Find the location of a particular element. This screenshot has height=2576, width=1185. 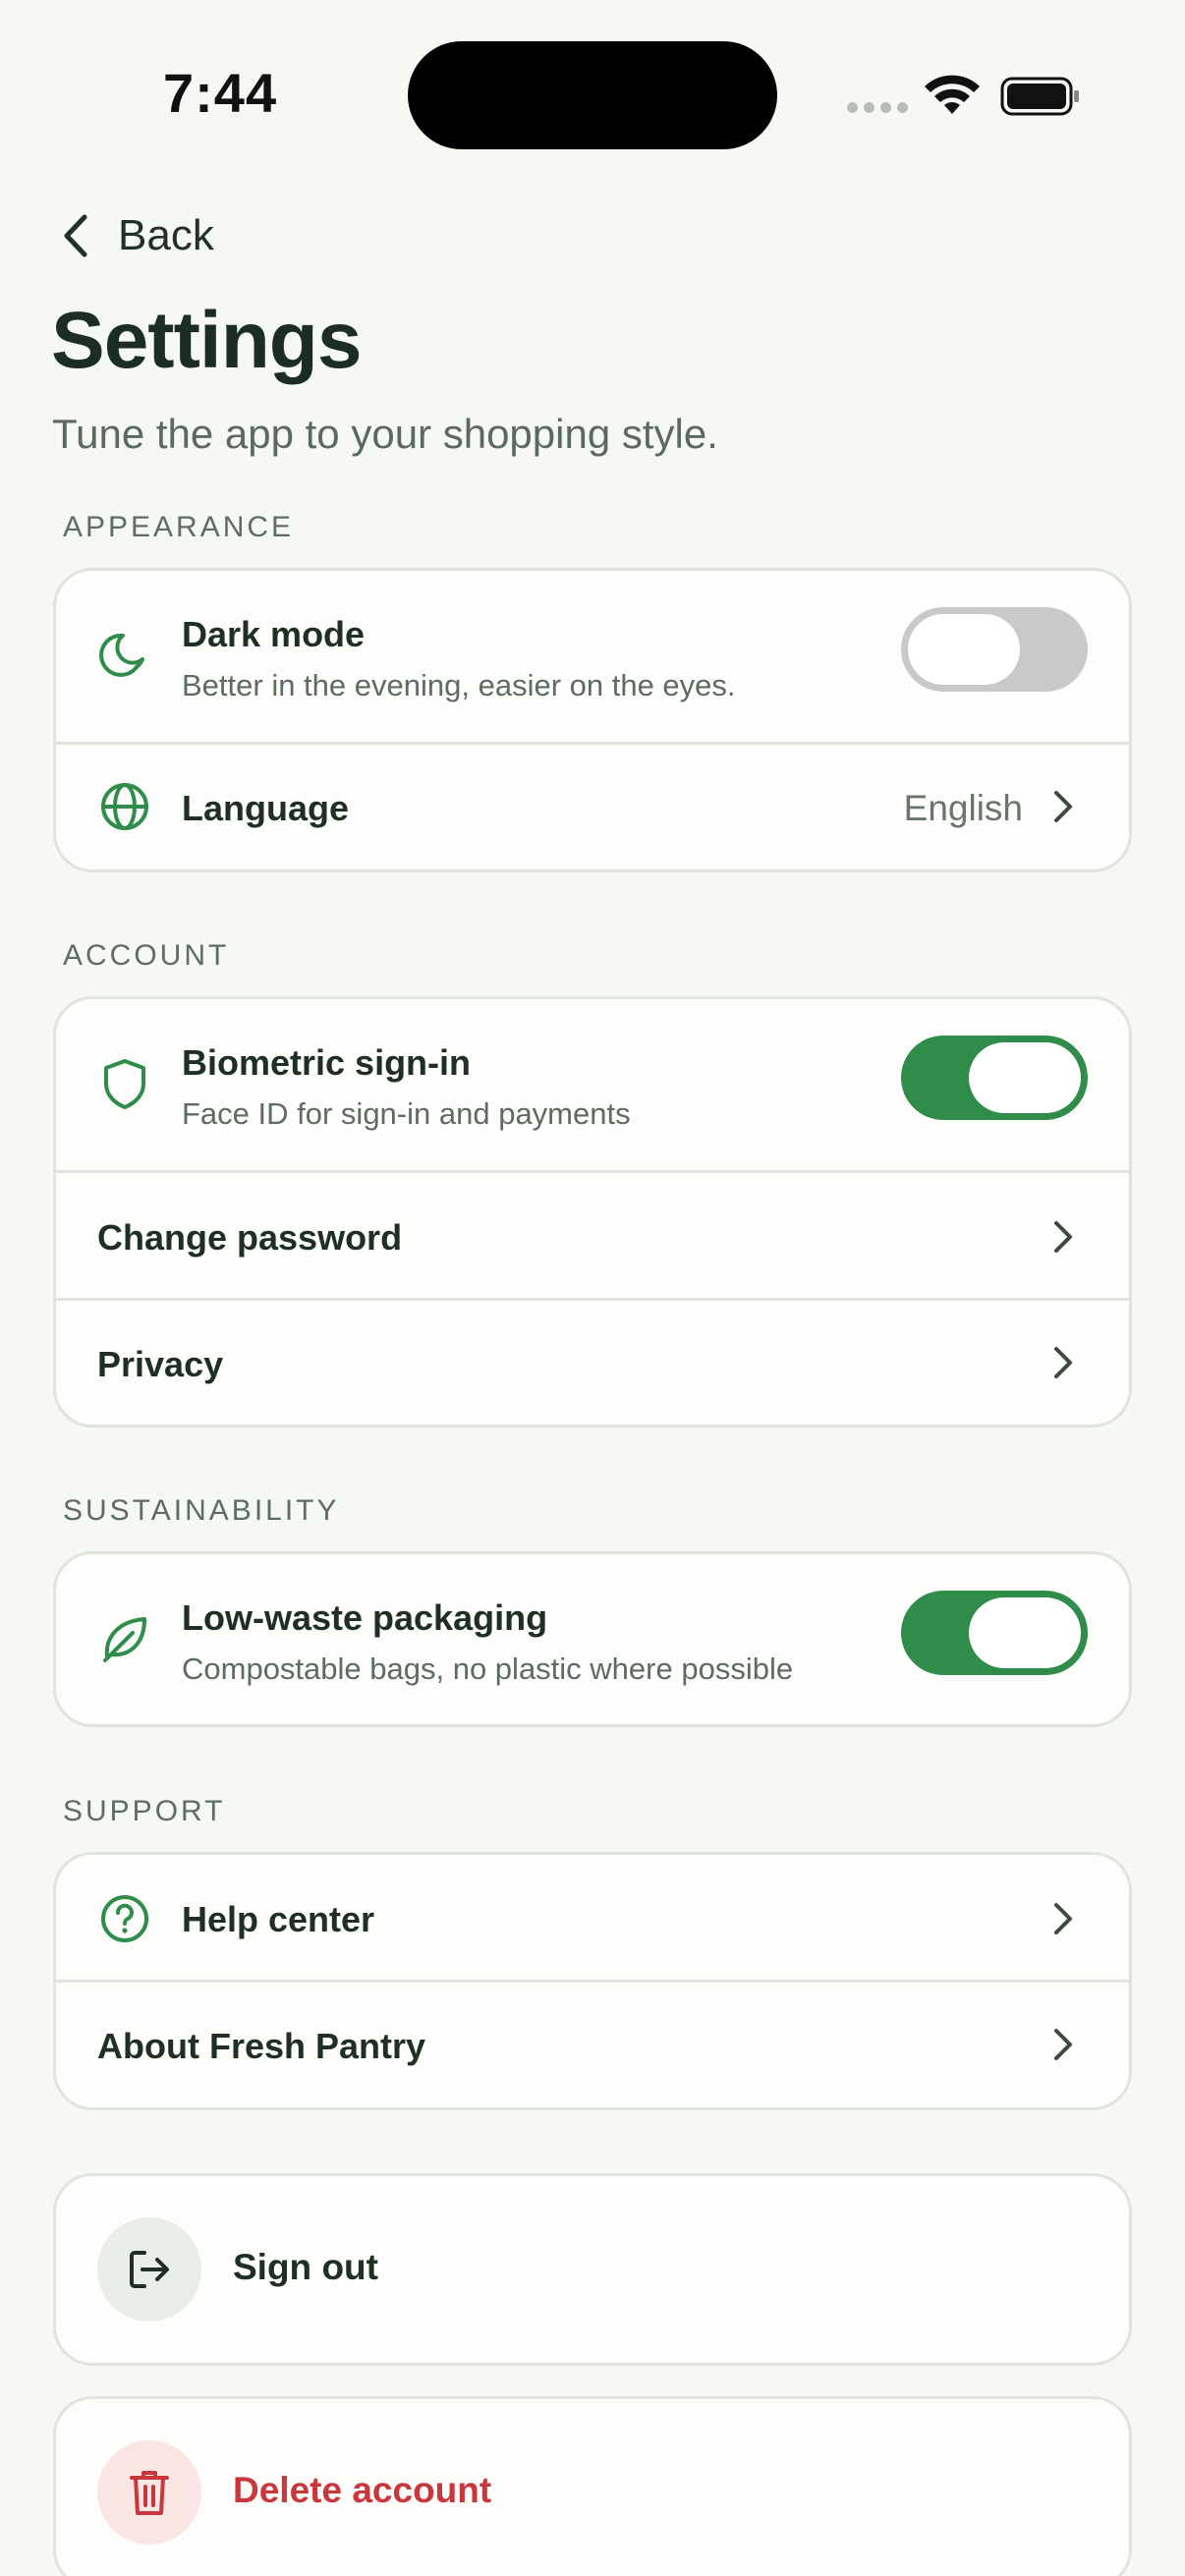

sign-out-button: Sign out is located at coordinates (592, 2269).